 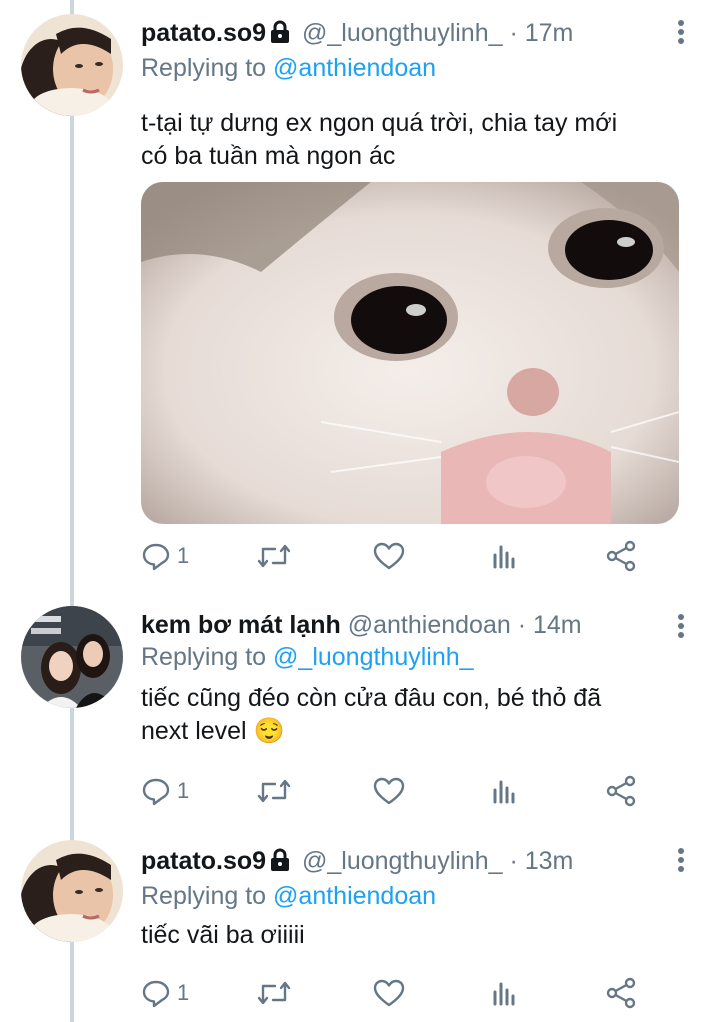 What do you see at coordinates (241, 625) in the screenshot?
I see `display-name: kem bơ mát lạnh` at bounding box center [241, 625].